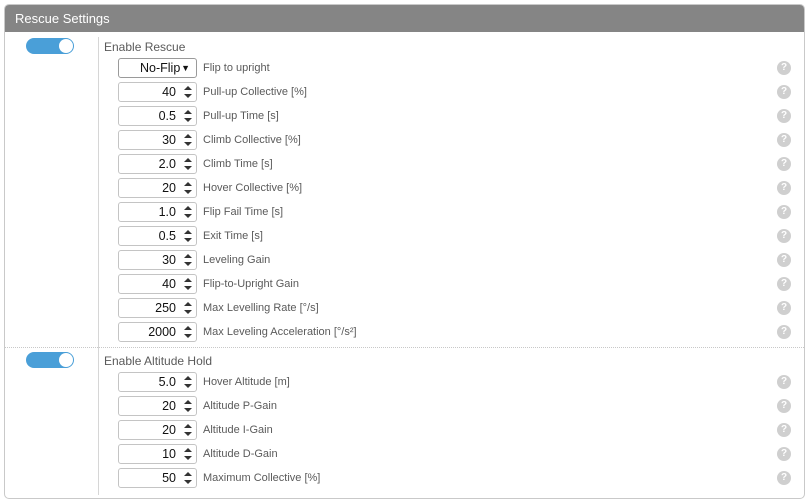 Image resolution: width=809 pixels, height=502 pixels. Describe the element at coordinates (238, 430) in the screenshot. I see `altitude-i-gain-label: Altitude I-Gain` at that location.